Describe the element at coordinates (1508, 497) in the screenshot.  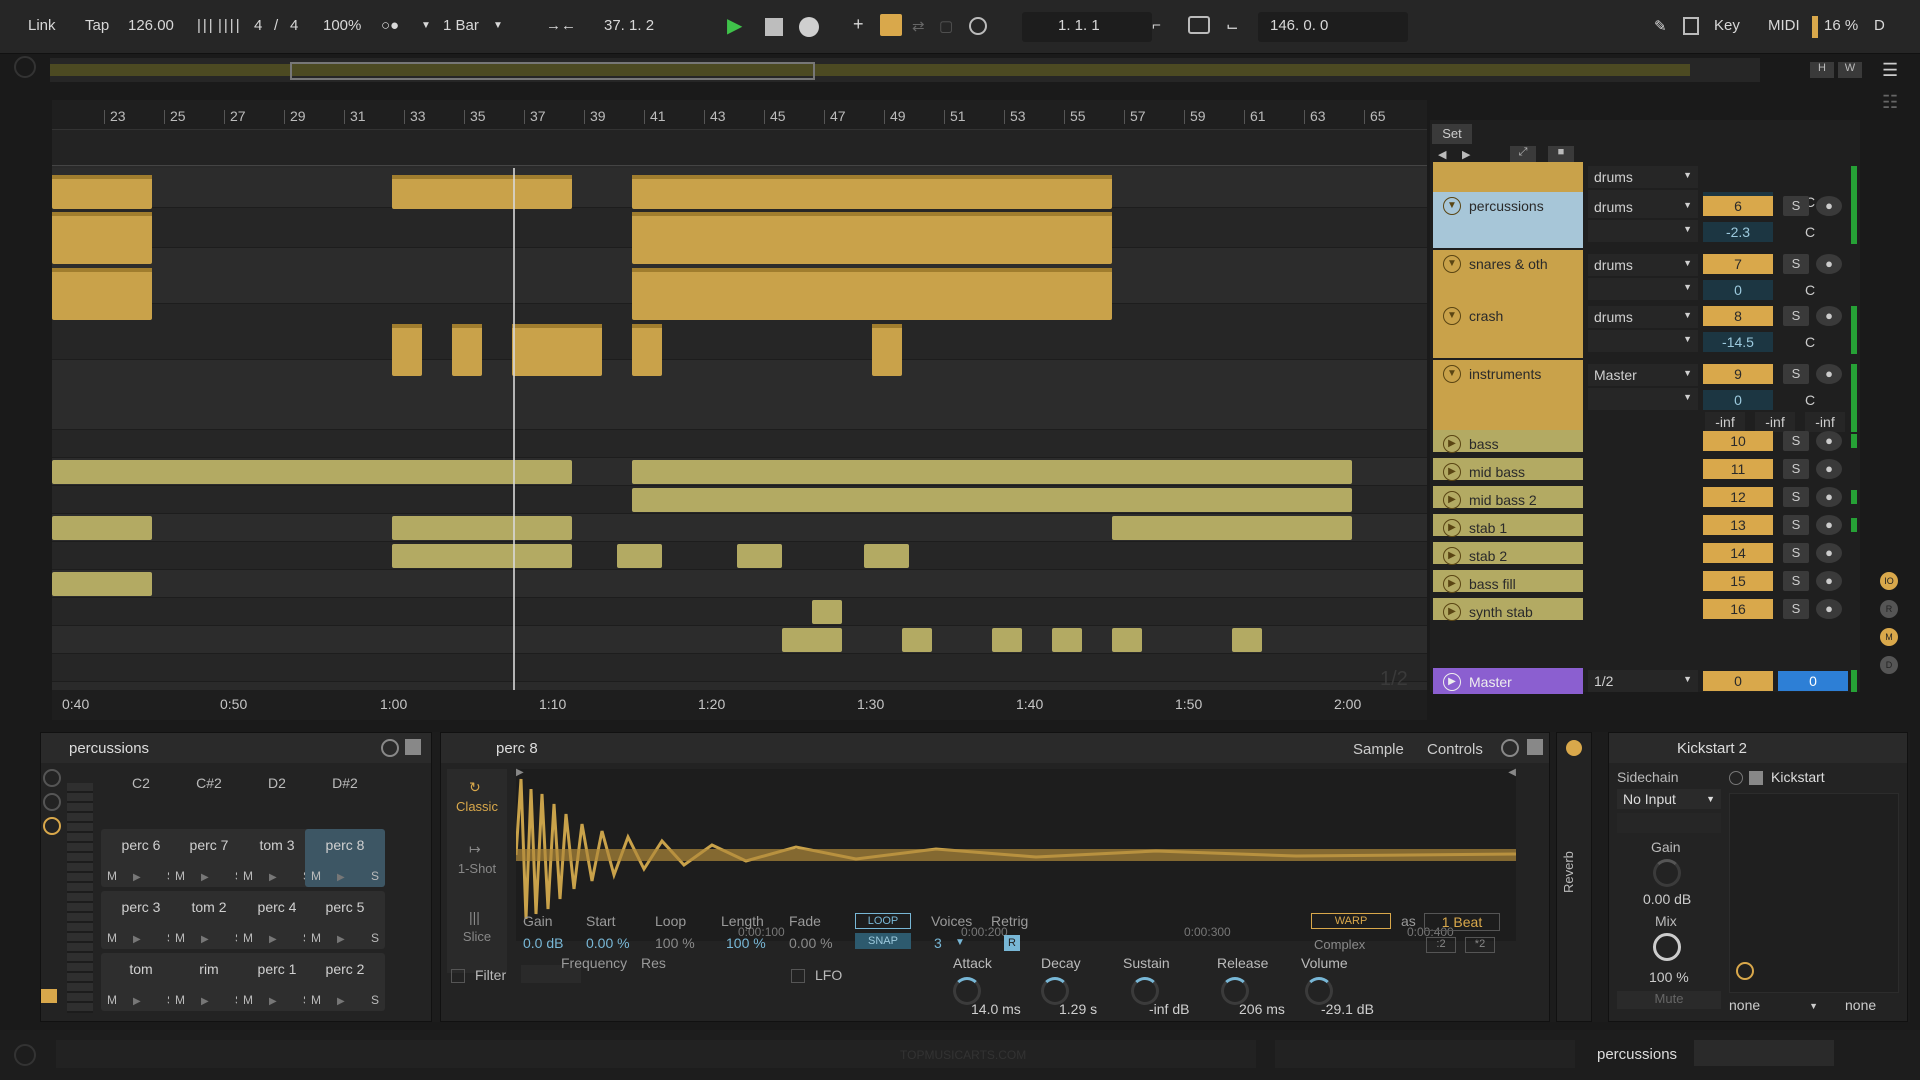
I see `track-name: ▶ mid bass 2` at that location.